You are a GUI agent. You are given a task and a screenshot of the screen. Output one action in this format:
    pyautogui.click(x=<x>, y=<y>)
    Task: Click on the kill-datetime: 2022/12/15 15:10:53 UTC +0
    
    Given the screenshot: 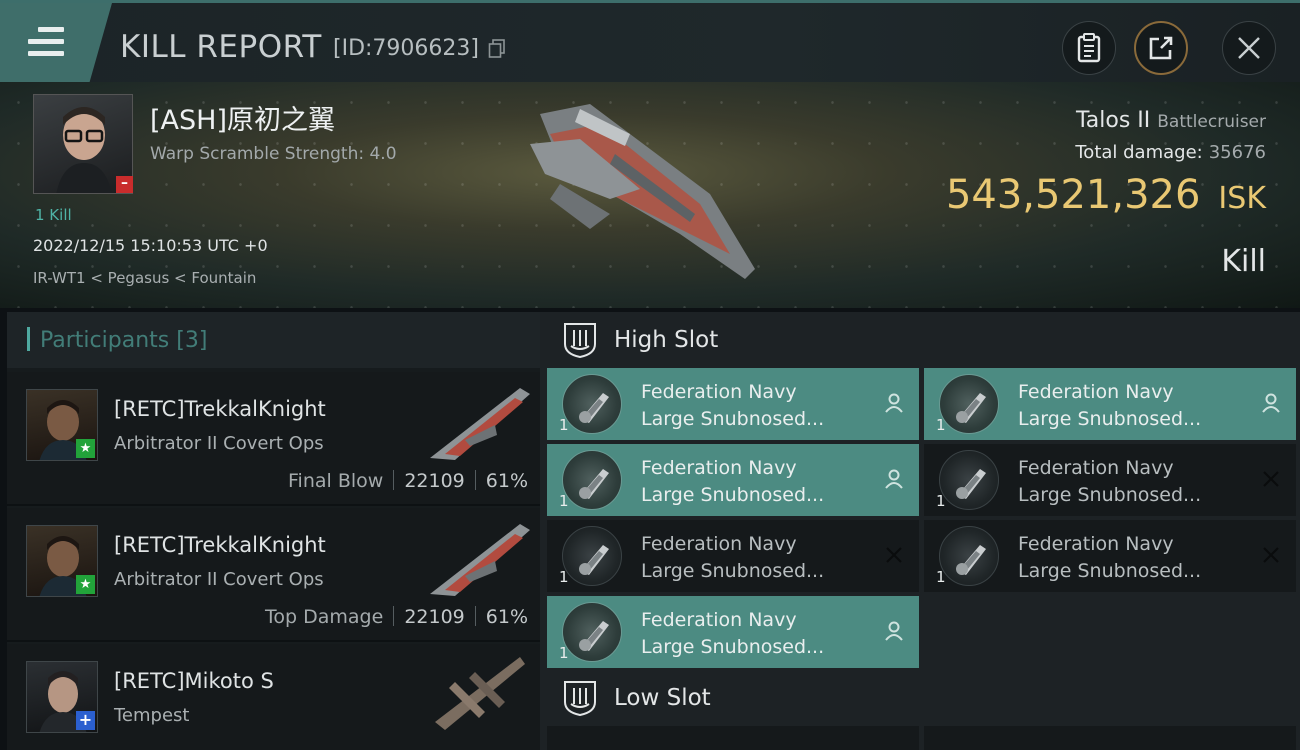 What is the action you would take?
    pyautogui.click(x=150, y=245)
    